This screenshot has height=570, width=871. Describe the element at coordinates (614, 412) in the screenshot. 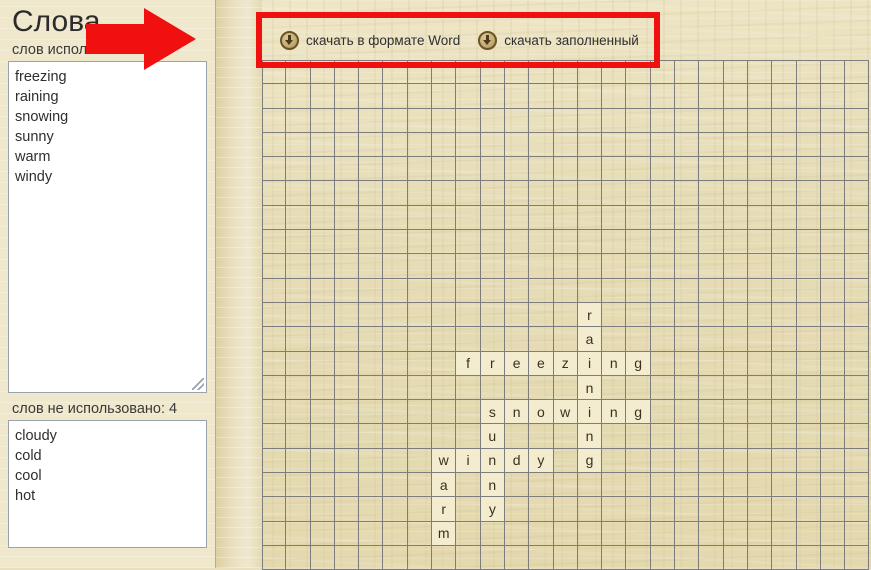

I see `grid-cell-letter: n` at that location.